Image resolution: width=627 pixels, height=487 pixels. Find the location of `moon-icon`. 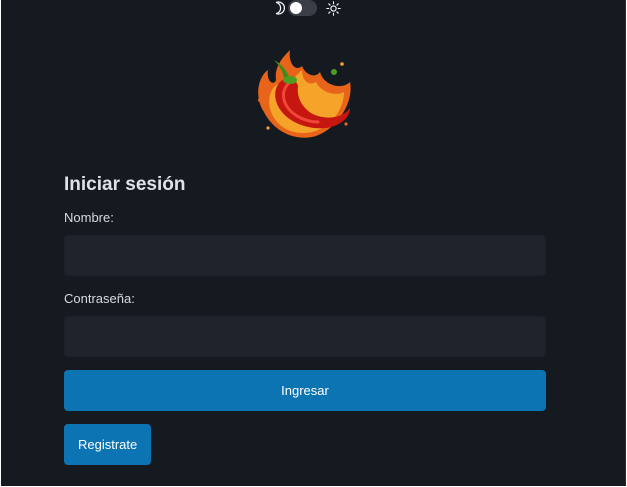

moon-icon is located at coordinates (280, 8).